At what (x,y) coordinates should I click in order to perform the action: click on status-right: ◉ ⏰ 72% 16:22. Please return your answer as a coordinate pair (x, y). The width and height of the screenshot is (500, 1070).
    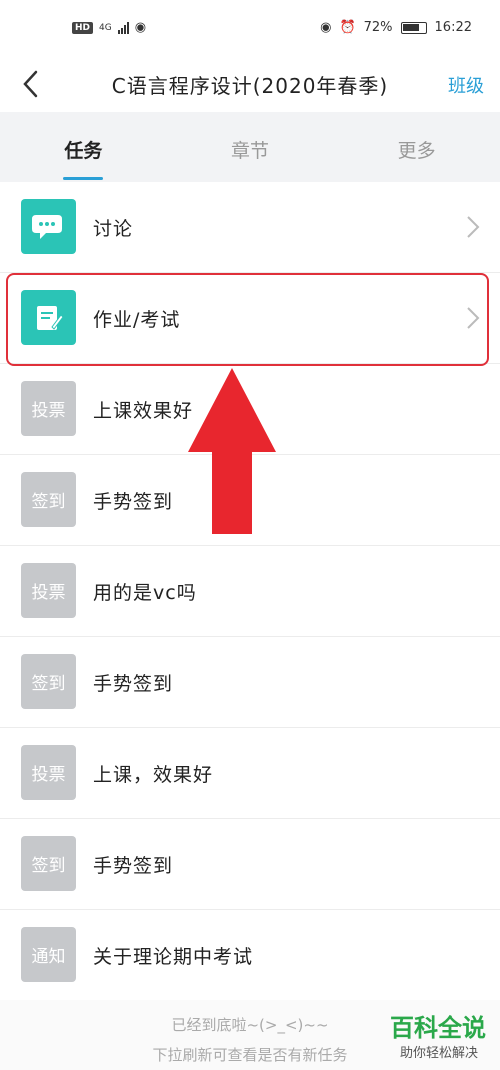
    Looking at the image, I should click on (396, 27).